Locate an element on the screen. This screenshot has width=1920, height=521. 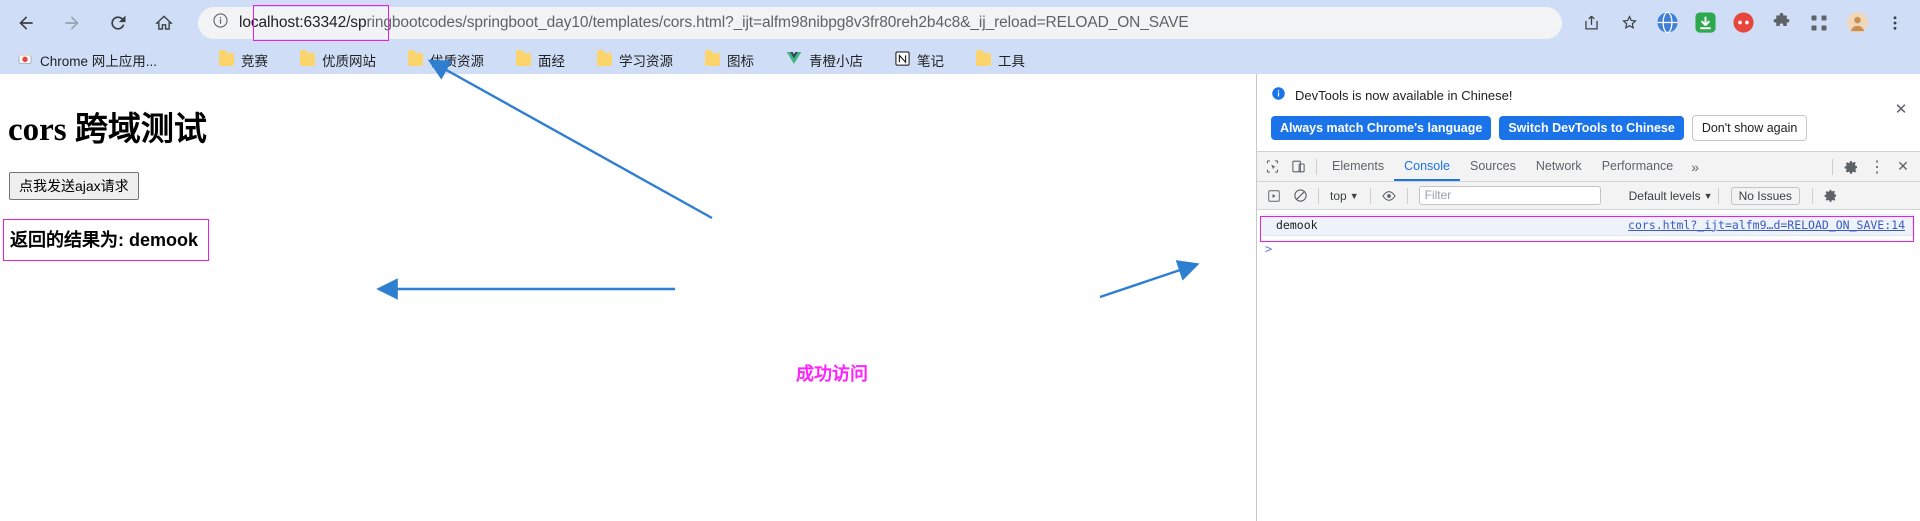
tab-console: Console is located at coordinates (1427, 166).